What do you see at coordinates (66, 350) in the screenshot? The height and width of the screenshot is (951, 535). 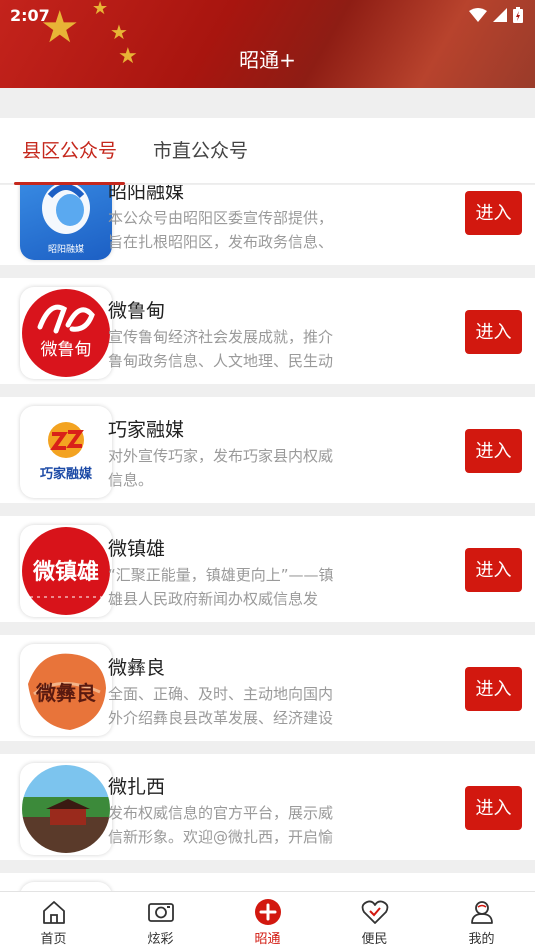 I see `account-logo-text: 微鲁甸` at bounding box center [66, 350].